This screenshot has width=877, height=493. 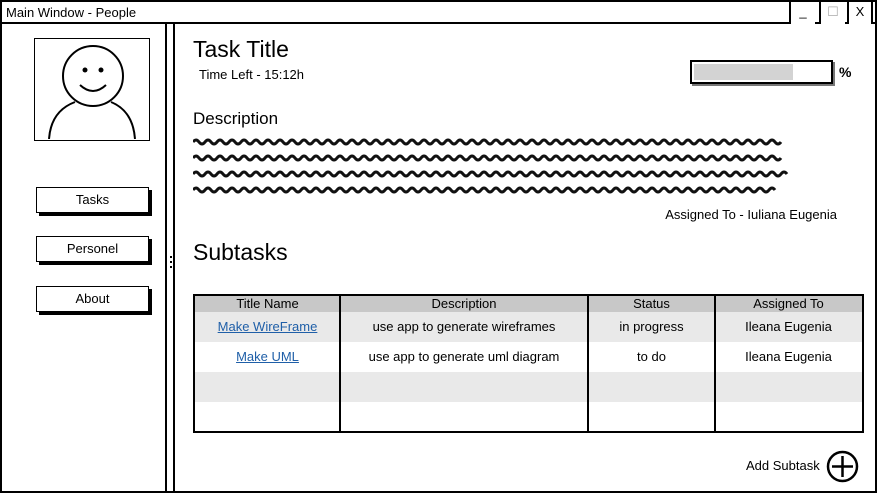 What do you see at coordinates (92, 249) in the screenshot?
I see `sidebar-item-personel: Personel` at bounding box center [92, 249].